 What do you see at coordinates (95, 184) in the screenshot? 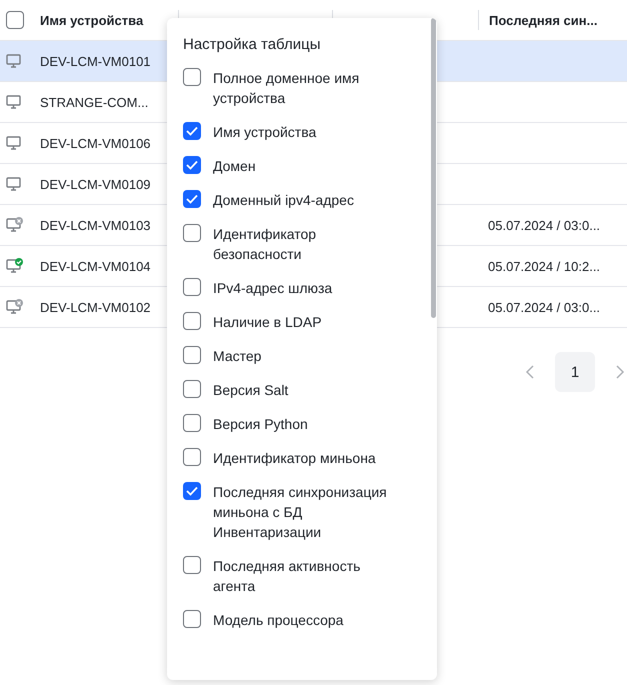
I see `device-name: DEV-LCM-VM0109` at bounding box center [95, 184].